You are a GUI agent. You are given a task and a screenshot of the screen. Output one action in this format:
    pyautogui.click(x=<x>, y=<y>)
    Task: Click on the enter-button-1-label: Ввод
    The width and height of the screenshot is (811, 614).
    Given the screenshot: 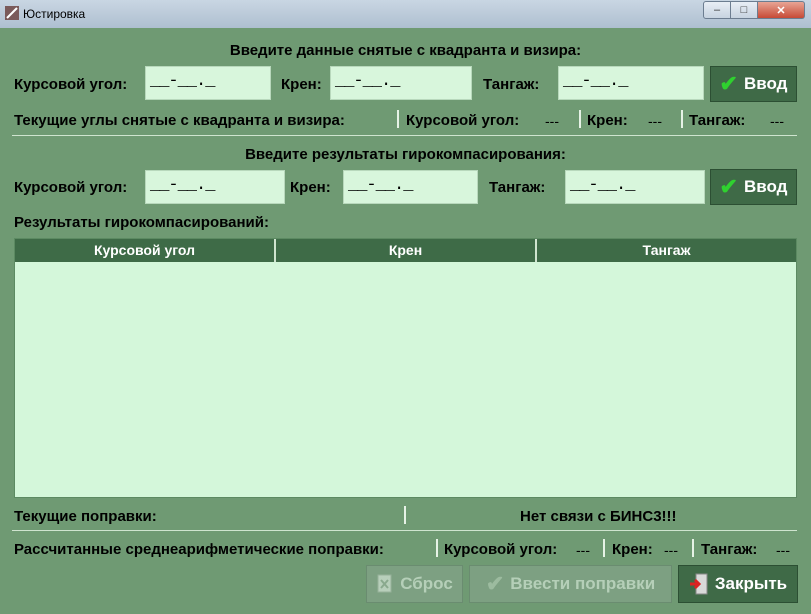 What is the action you would take?
    pyautogui.click(x=765, y=83)
    